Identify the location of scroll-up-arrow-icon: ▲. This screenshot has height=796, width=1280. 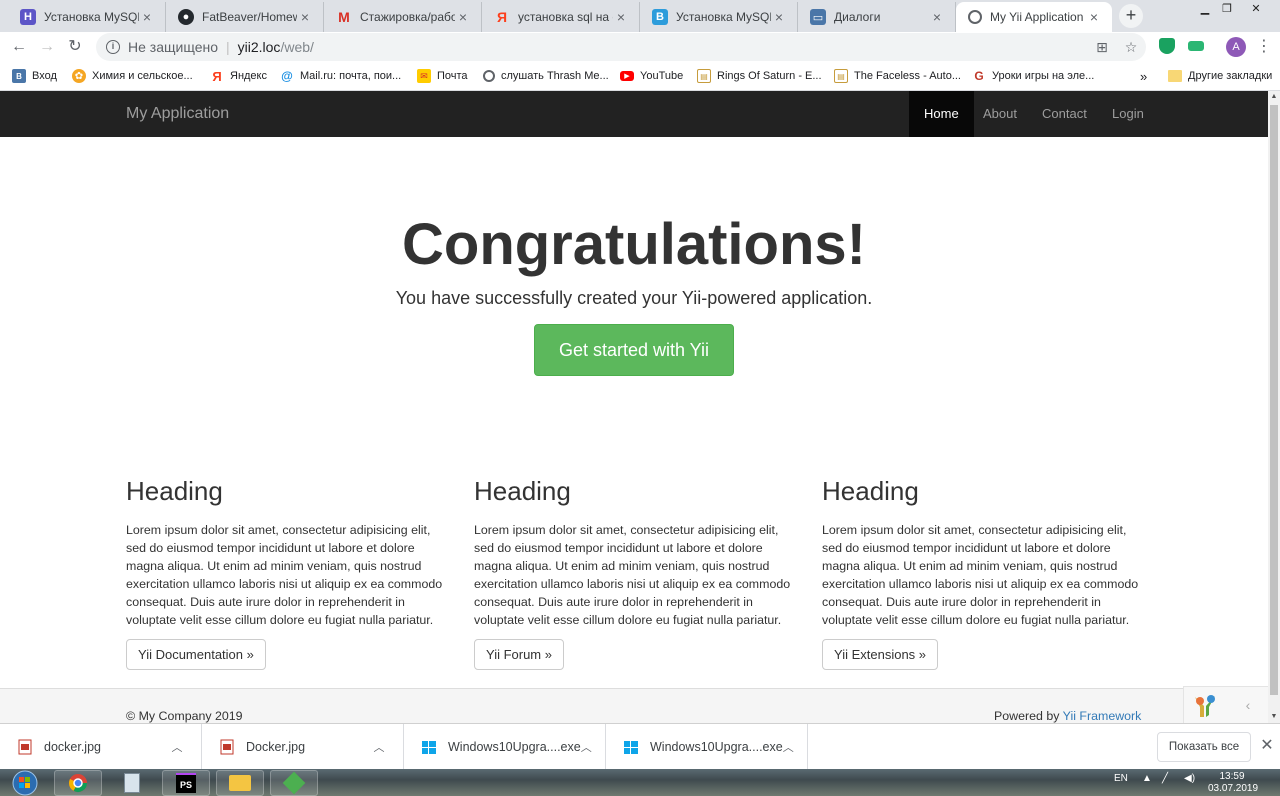
(1274, 97).